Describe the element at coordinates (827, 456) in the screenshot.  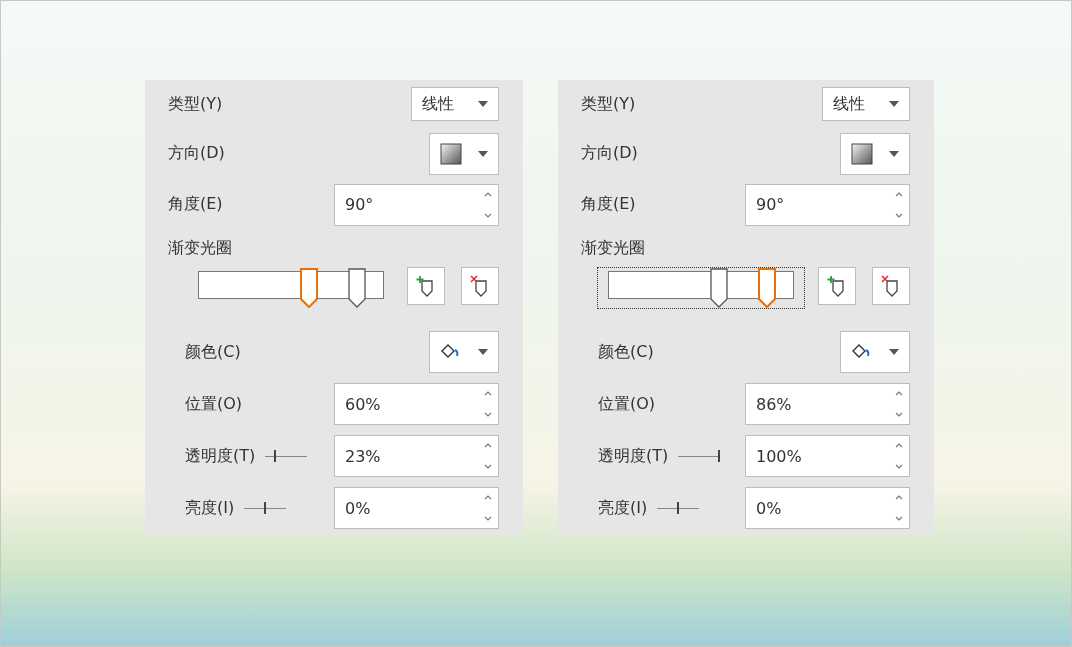
I see `spinner-field: 100%` at that location.